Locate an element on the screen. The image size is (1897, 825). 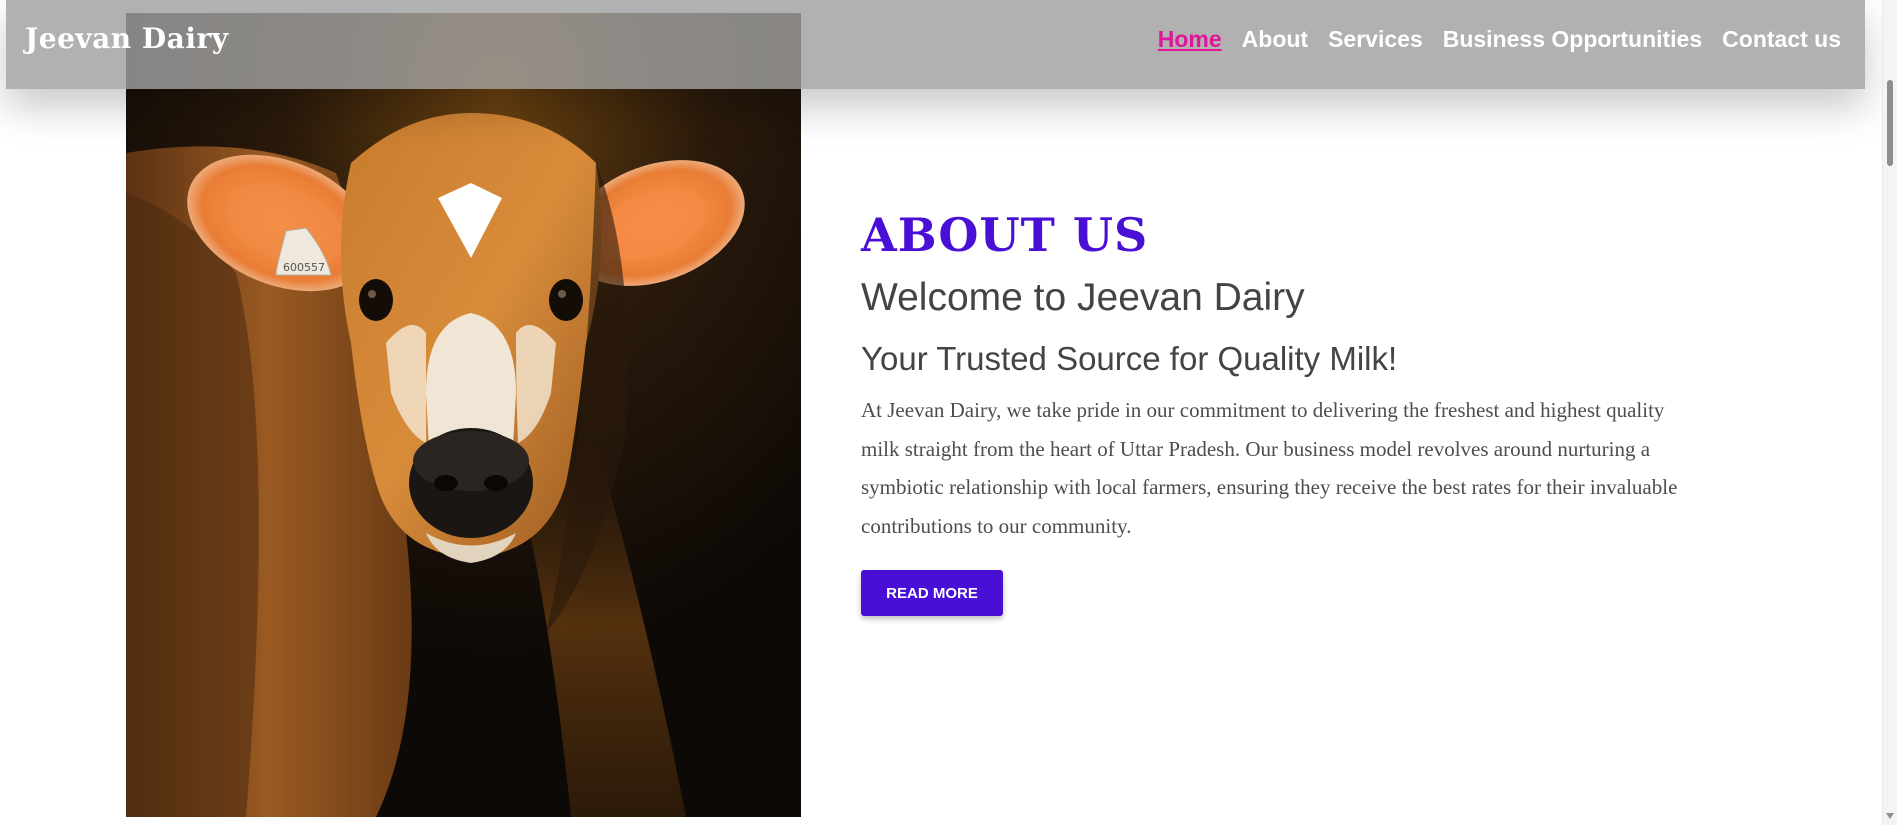
nav-item-home: Home is located at coordinates (1190, 39).